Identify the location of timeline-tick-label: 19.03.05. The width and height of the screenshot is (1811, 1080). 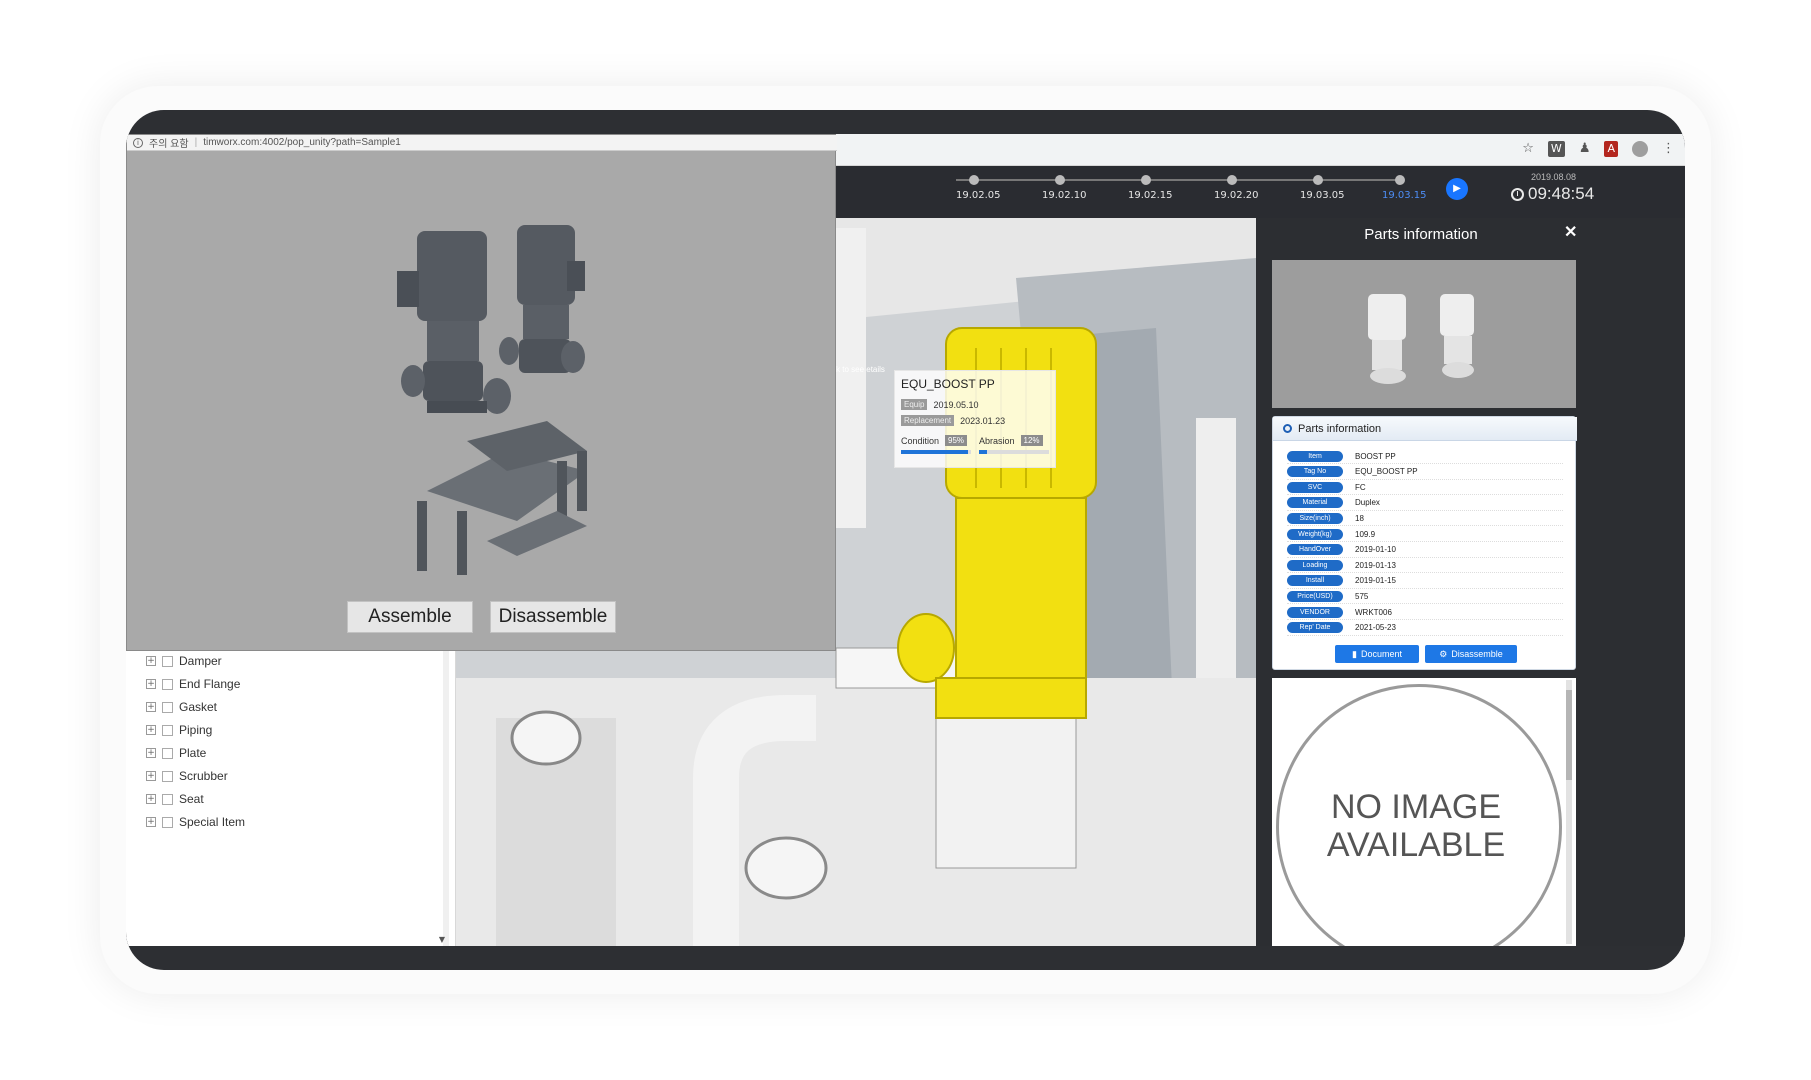
(1322, 195).